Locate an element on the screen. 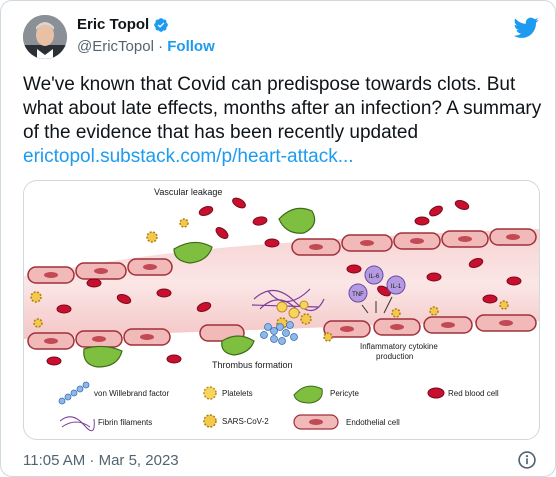 This screenshot has height=477, width=556. legend-vwf: von Willebrand factor is located at coordinates (131, 393).